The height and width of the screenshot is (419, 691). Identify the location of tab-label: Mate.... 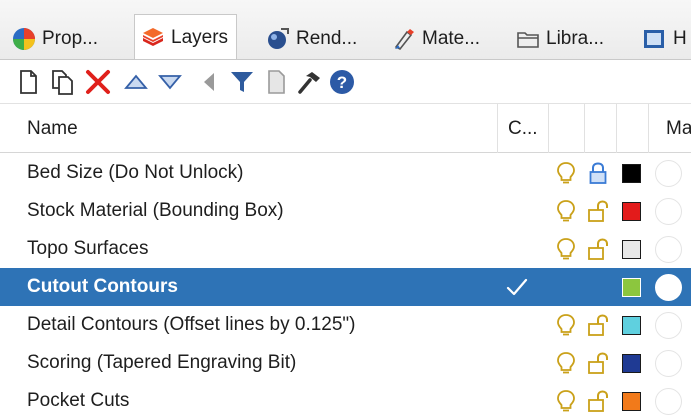
(451, 38).